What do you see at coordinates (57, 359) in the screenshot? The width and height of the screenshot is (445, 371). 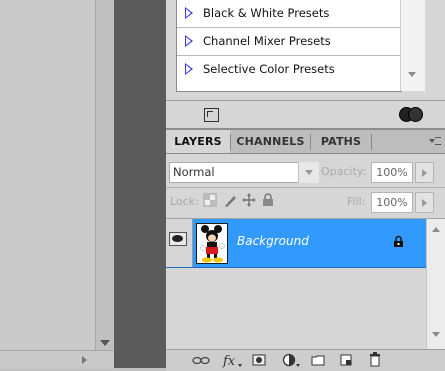 I see `canvas-horizontal-scrollbar` at bounding box center [57, 359].